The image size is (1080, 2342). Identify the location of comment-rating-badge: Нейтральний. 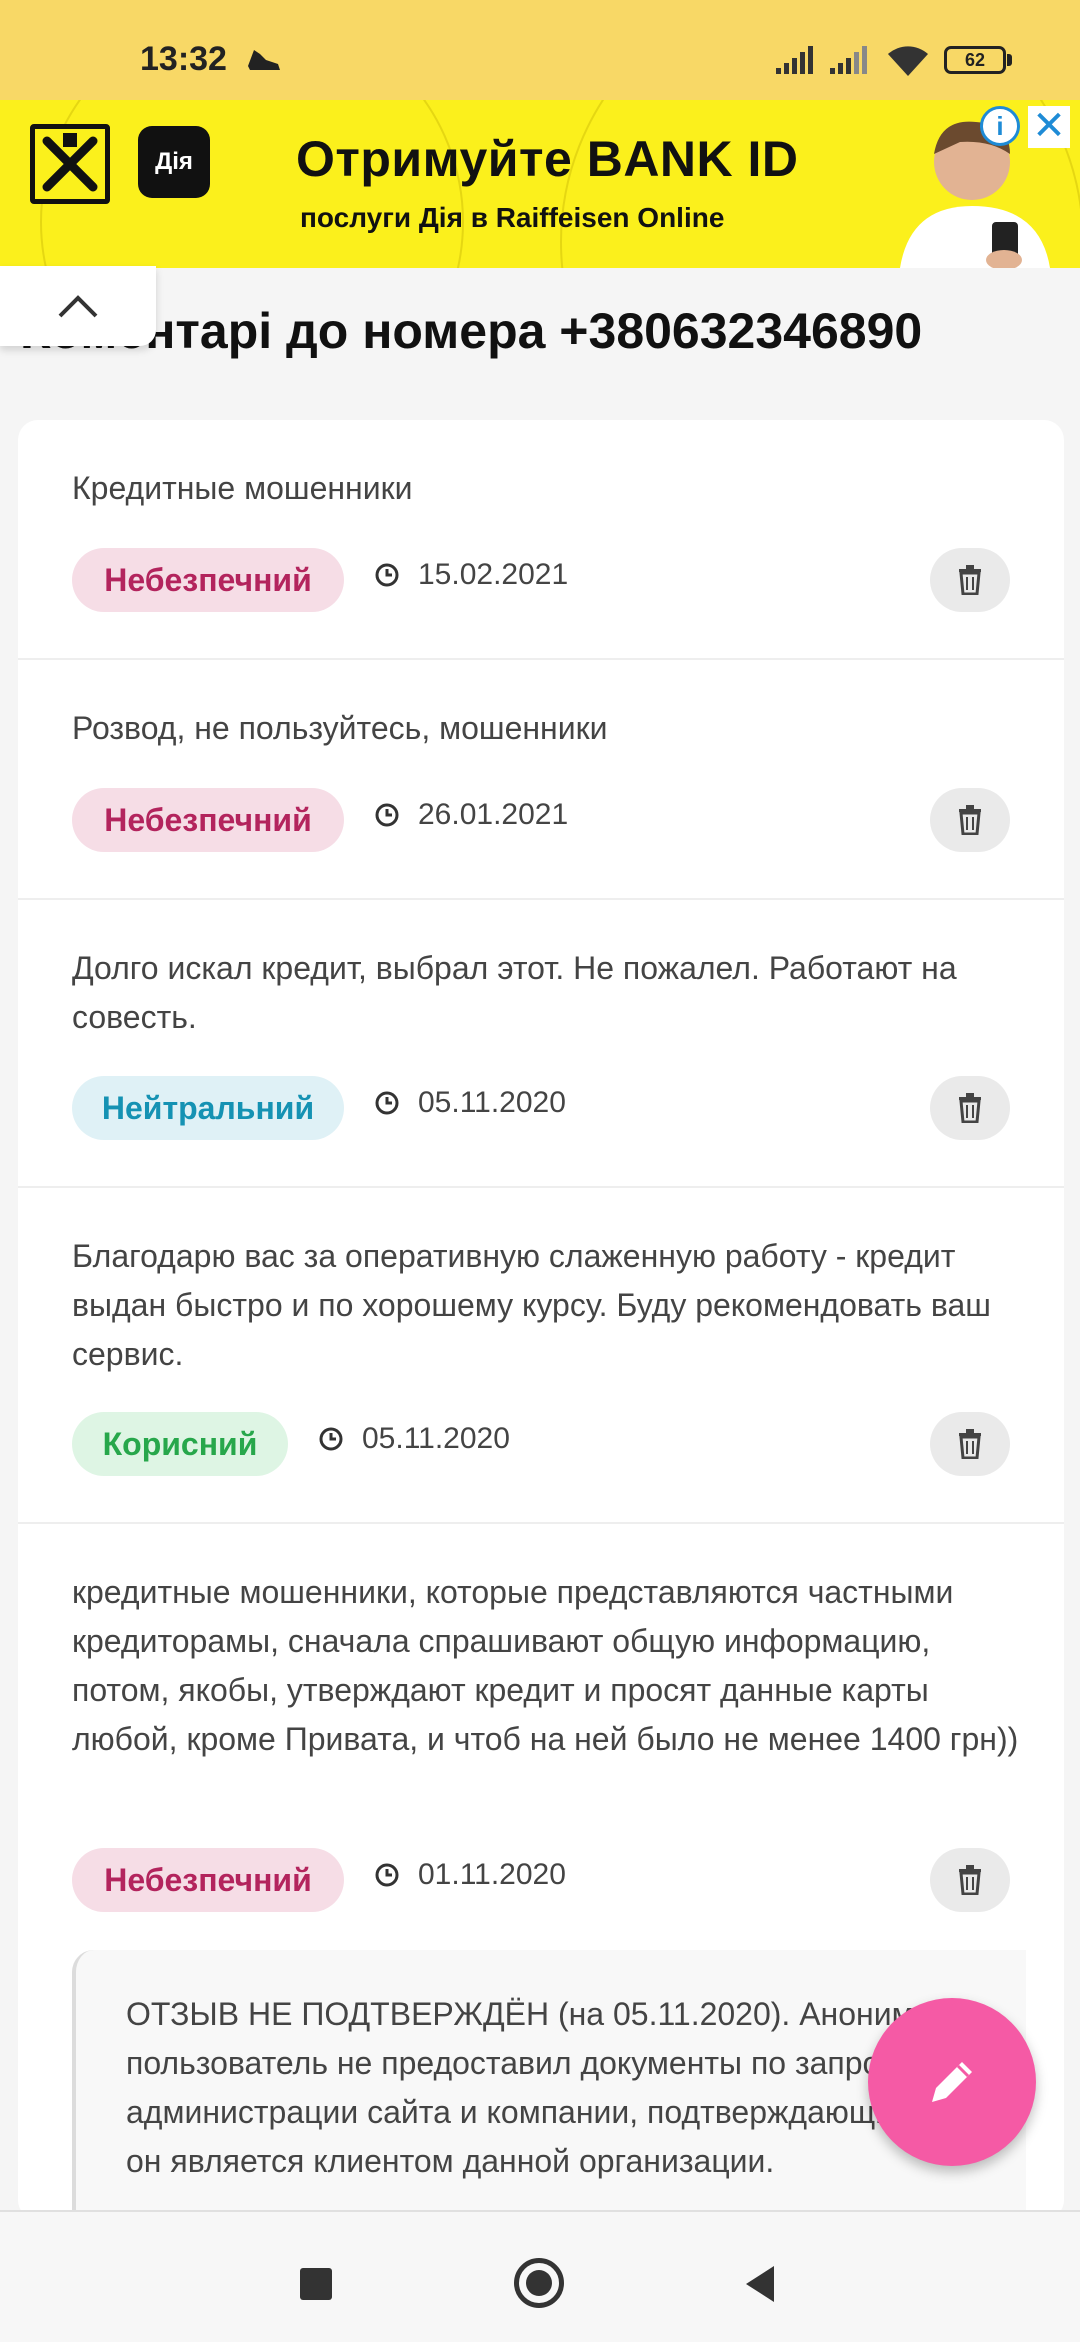
(208, 1108).